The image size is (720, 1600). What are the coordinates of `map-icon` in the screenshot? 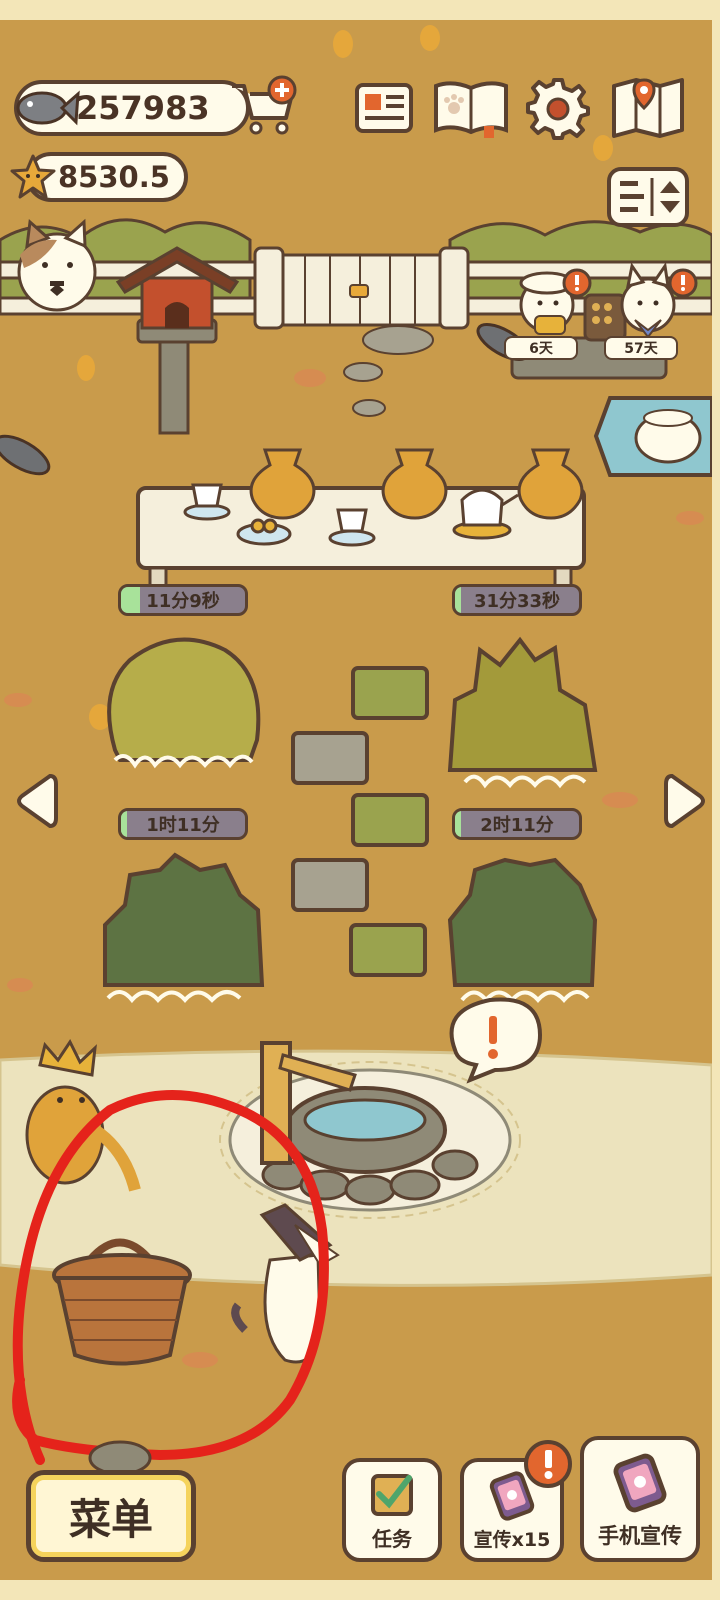 It's located at (648, 108).